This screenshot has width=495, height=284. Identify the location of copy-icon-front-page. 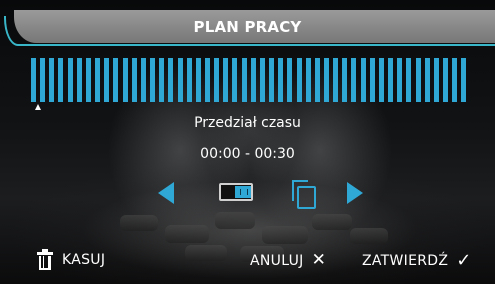
(306, 197).